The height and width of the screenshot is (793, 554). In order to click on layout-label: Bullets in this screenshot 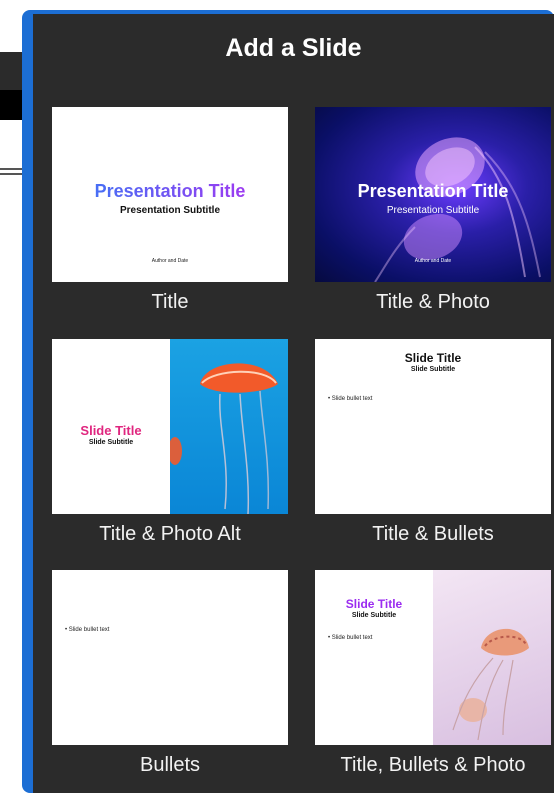, I will do `click(170, 765)`.